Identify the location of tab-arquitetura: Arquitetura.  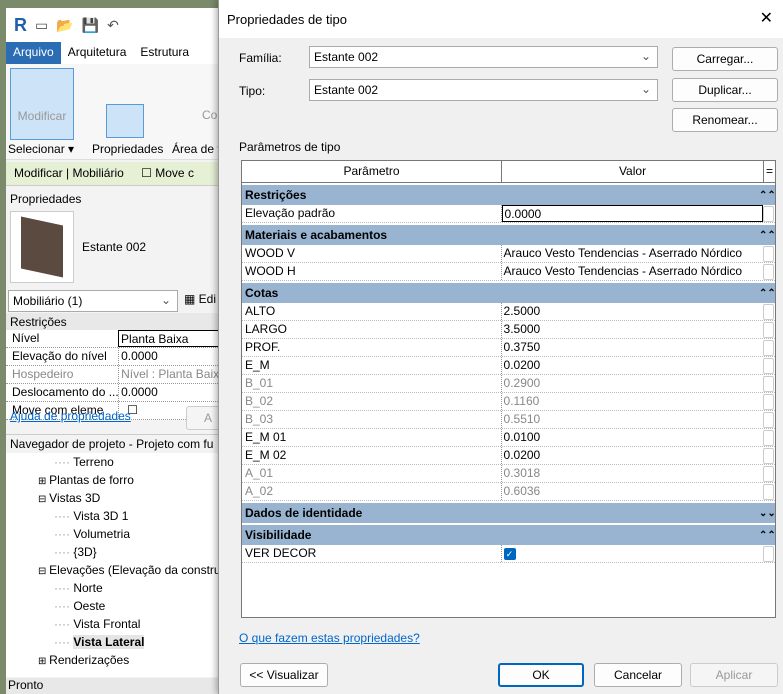
(97, 53).